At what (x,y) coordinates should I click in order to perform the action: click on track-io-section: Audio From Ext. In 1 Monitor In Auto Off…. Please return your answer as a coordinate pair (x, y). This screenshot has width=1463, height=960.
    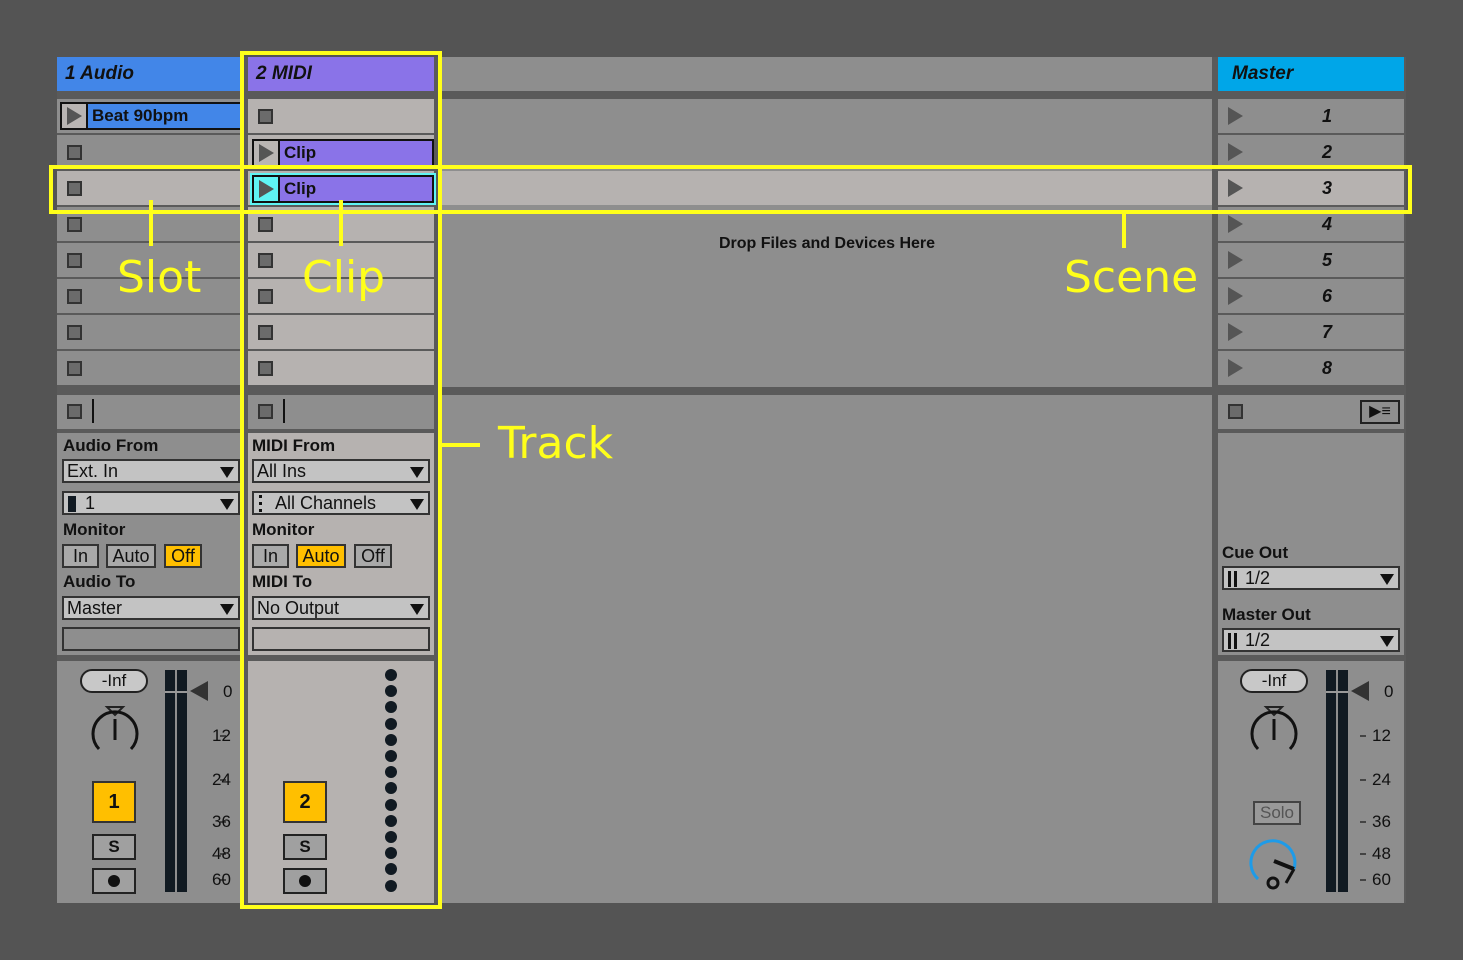
    Looking at the image, I should click on (148, 544).